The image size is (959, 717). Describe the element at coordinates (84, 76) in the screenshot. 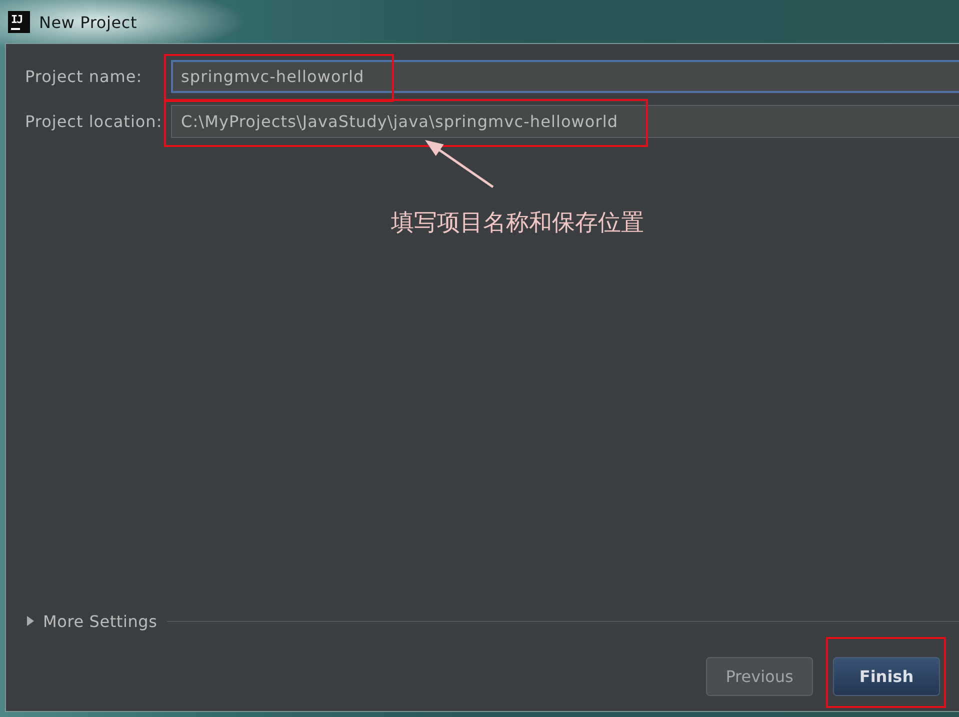

I see `field-label: Project name:` at that location.